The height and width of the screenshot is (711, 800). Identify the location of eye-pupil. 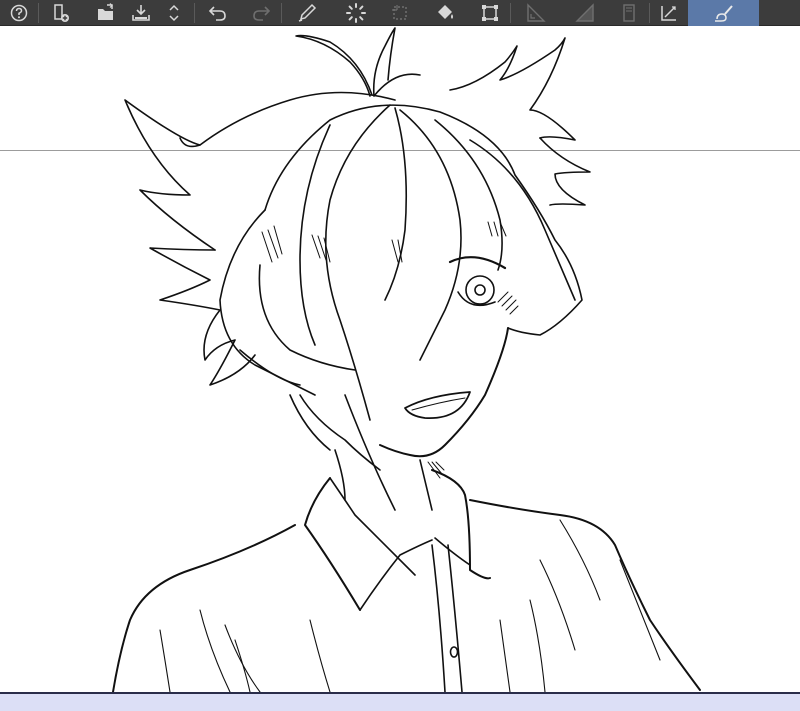
(480, 290).